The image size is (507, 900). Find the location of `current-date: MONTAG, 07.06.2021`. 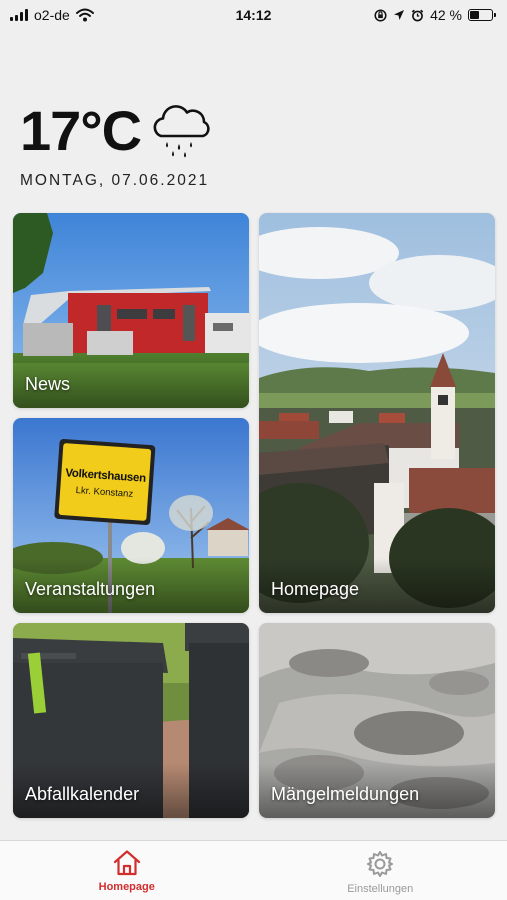

current-date: MONTAG, 07.06.2021 is located at coordinates (115, 180).